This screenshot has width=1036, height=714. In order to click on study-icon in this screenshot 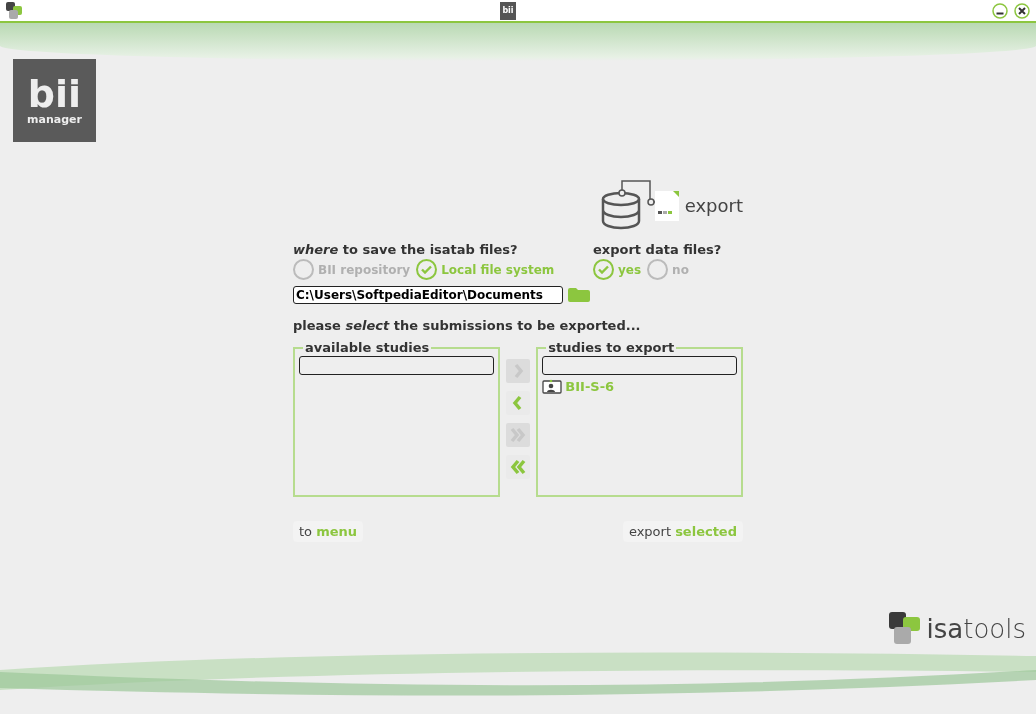, I will do `click(552, 386)`.